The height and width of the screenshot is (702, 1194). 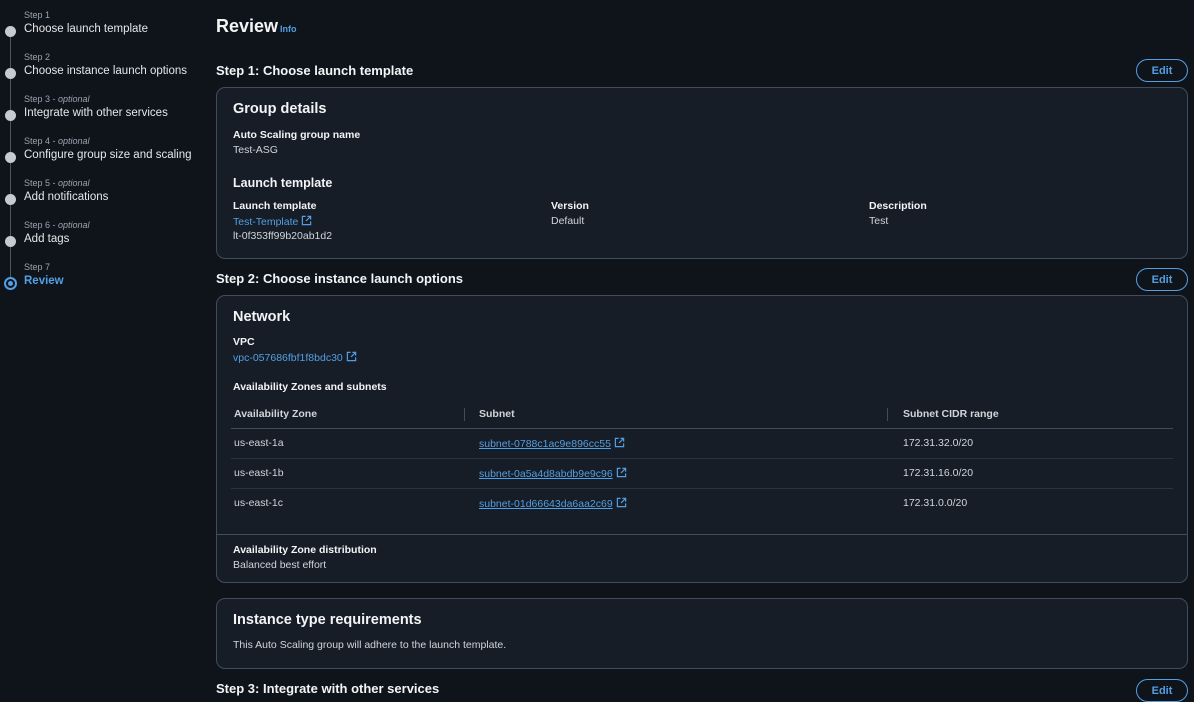 I want to click on step-title: Configure group size and scaling, so click(x=108, y=155).